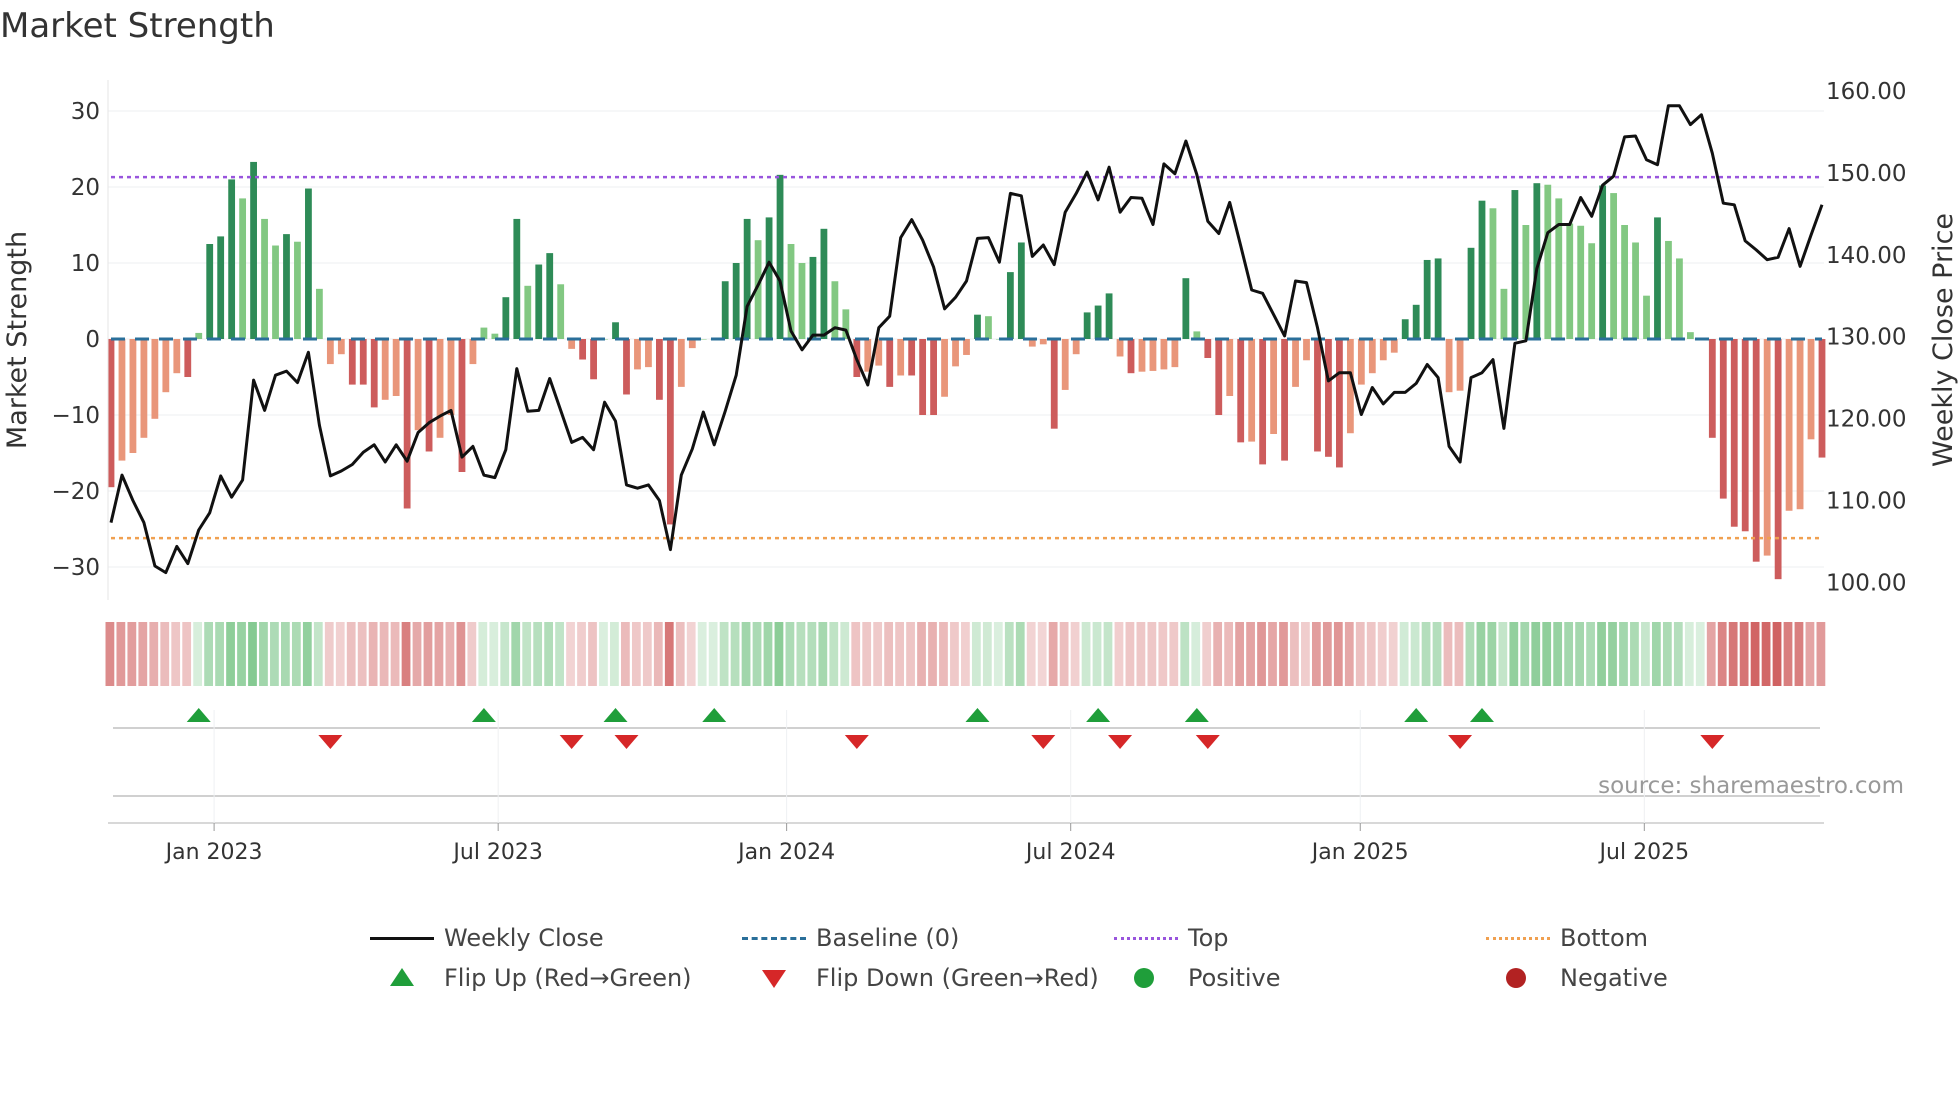  I want to click on legend-label: Negative, so click(1614, 978).